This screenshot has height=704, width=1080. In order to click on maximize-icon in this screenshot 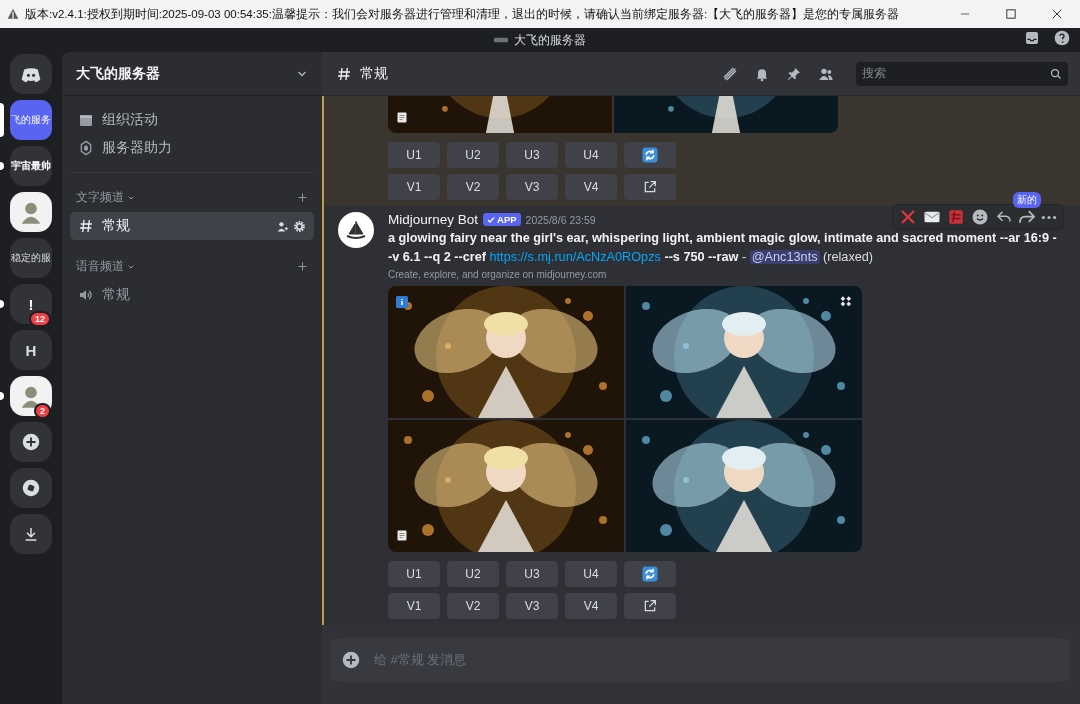, I will do `click(1011, 14)`.